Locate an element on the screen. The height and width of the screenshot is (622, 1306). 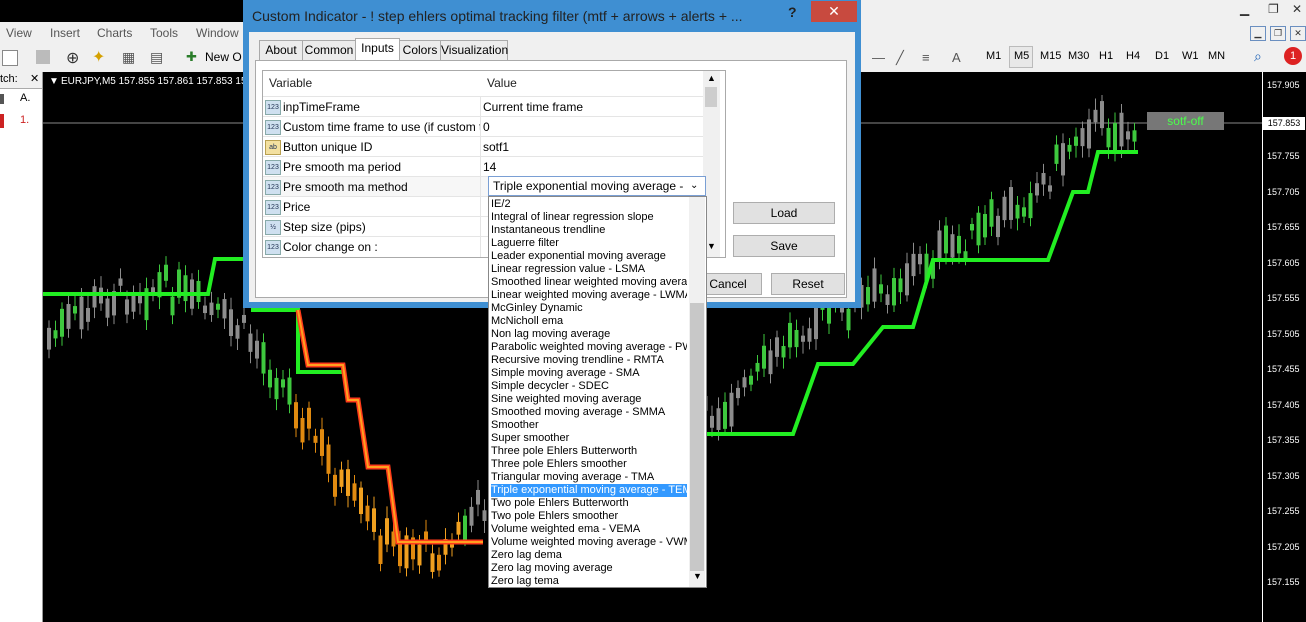
help-button: ? is located at coordinates (792, 12).